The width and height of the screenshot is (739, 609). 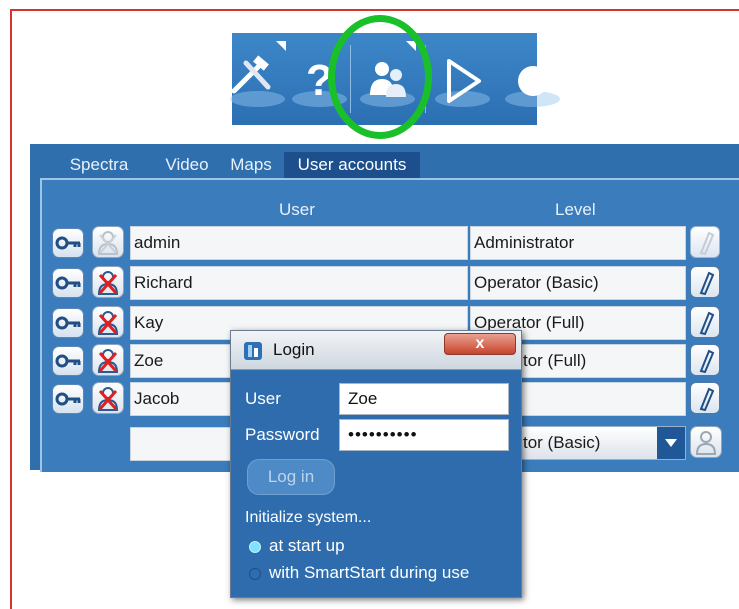 What do you see at coordinates (307, 545) in the screenshot?
I see `option-at-start-up-label: at start up` at bounding box center [307, 545].